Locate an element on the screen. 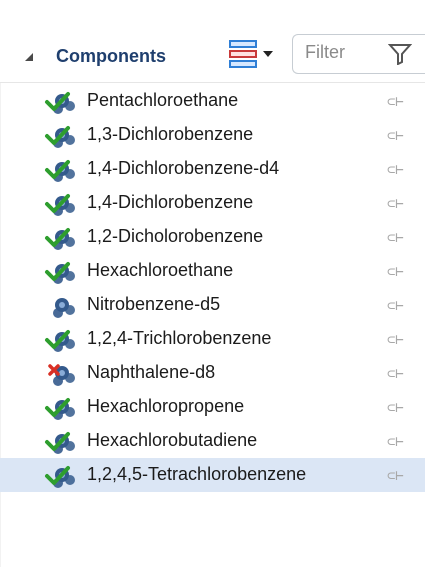  list-item-label: 1,3-Dichlorobenzene is located at coordinates (170, 134).